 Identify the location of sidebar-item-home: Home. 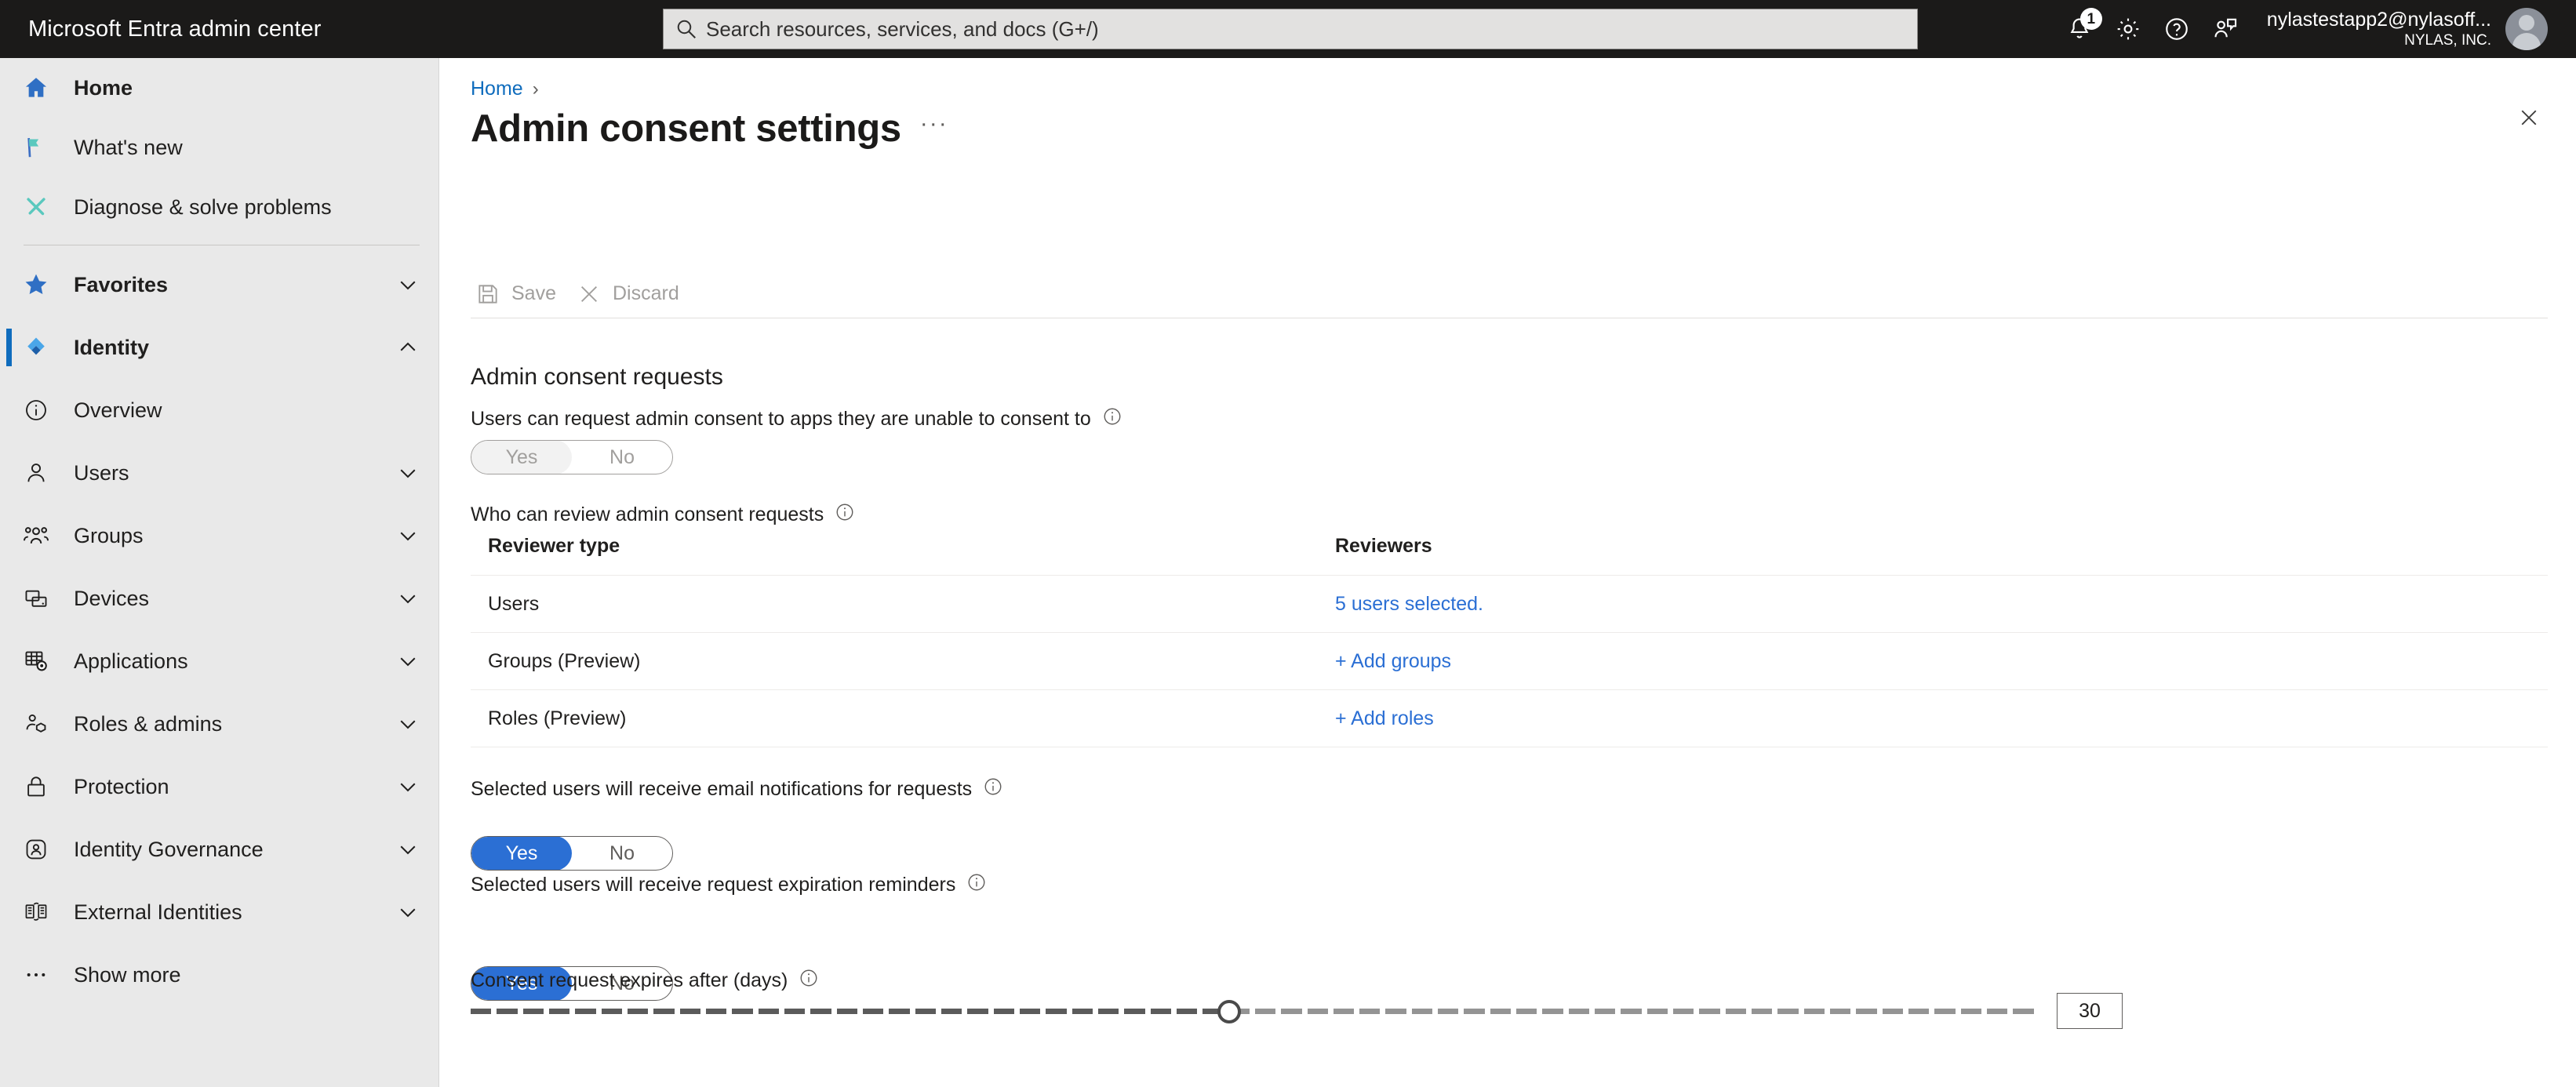
(219, 88).